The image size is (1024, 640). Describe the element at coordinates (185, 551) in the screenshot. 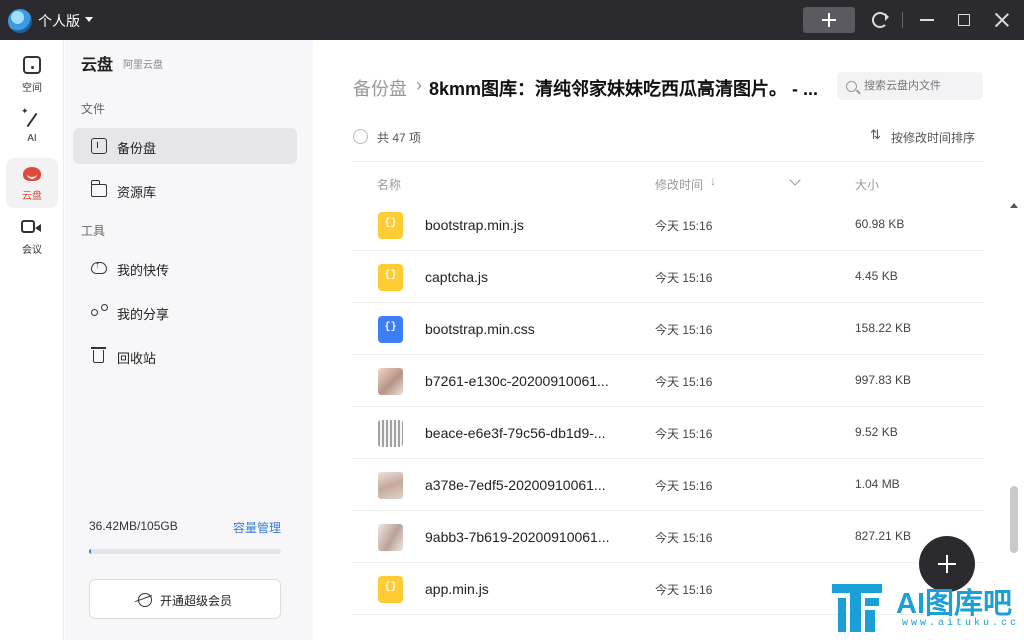

I see `storage-progress-bar` at that location.